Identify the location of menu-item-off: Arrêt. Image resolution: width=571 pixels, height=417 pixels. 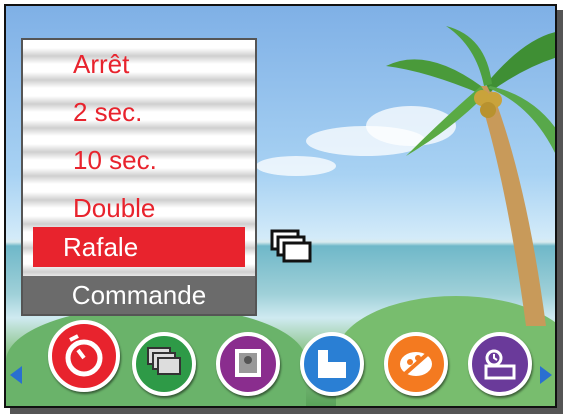
(139, 64).